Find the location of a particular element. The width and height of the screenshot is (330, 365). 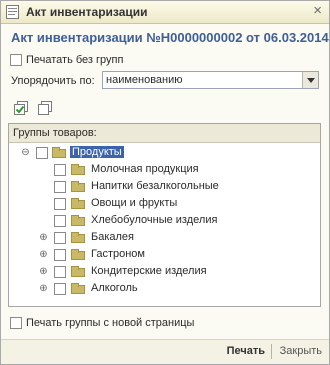

tree-item-label: Напитки безалкогольные is located at coordinates (155, 186).